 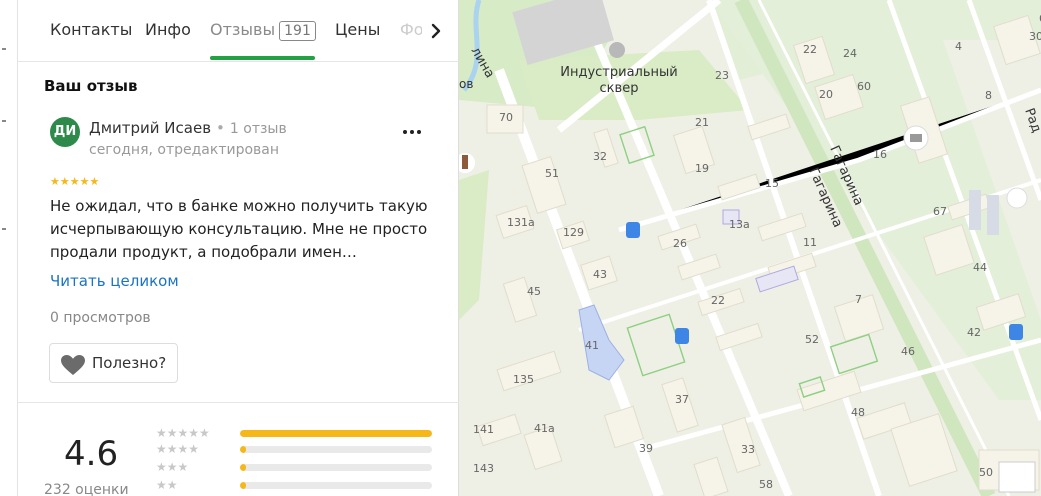 I want to click on author-reviews-count: 1 отзыв, so click(x=258, y=129).